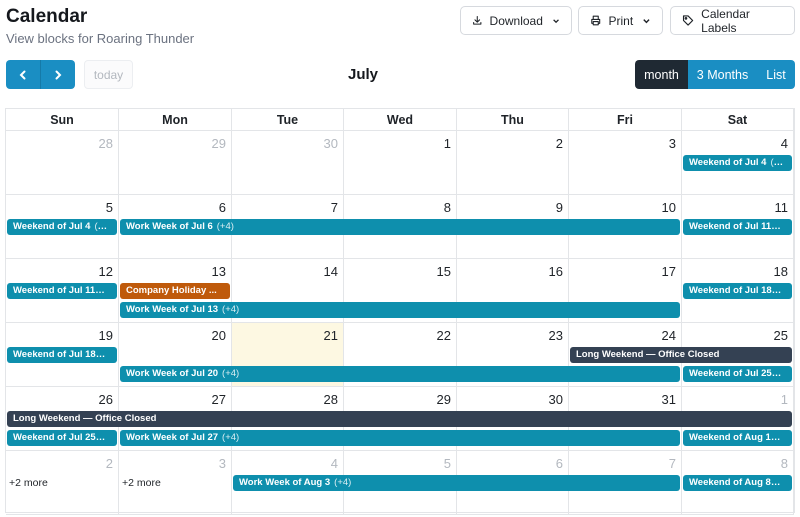  Describe the element at coordinates (23, 74) in the screenshot. I see `prev-month-button` at that location.